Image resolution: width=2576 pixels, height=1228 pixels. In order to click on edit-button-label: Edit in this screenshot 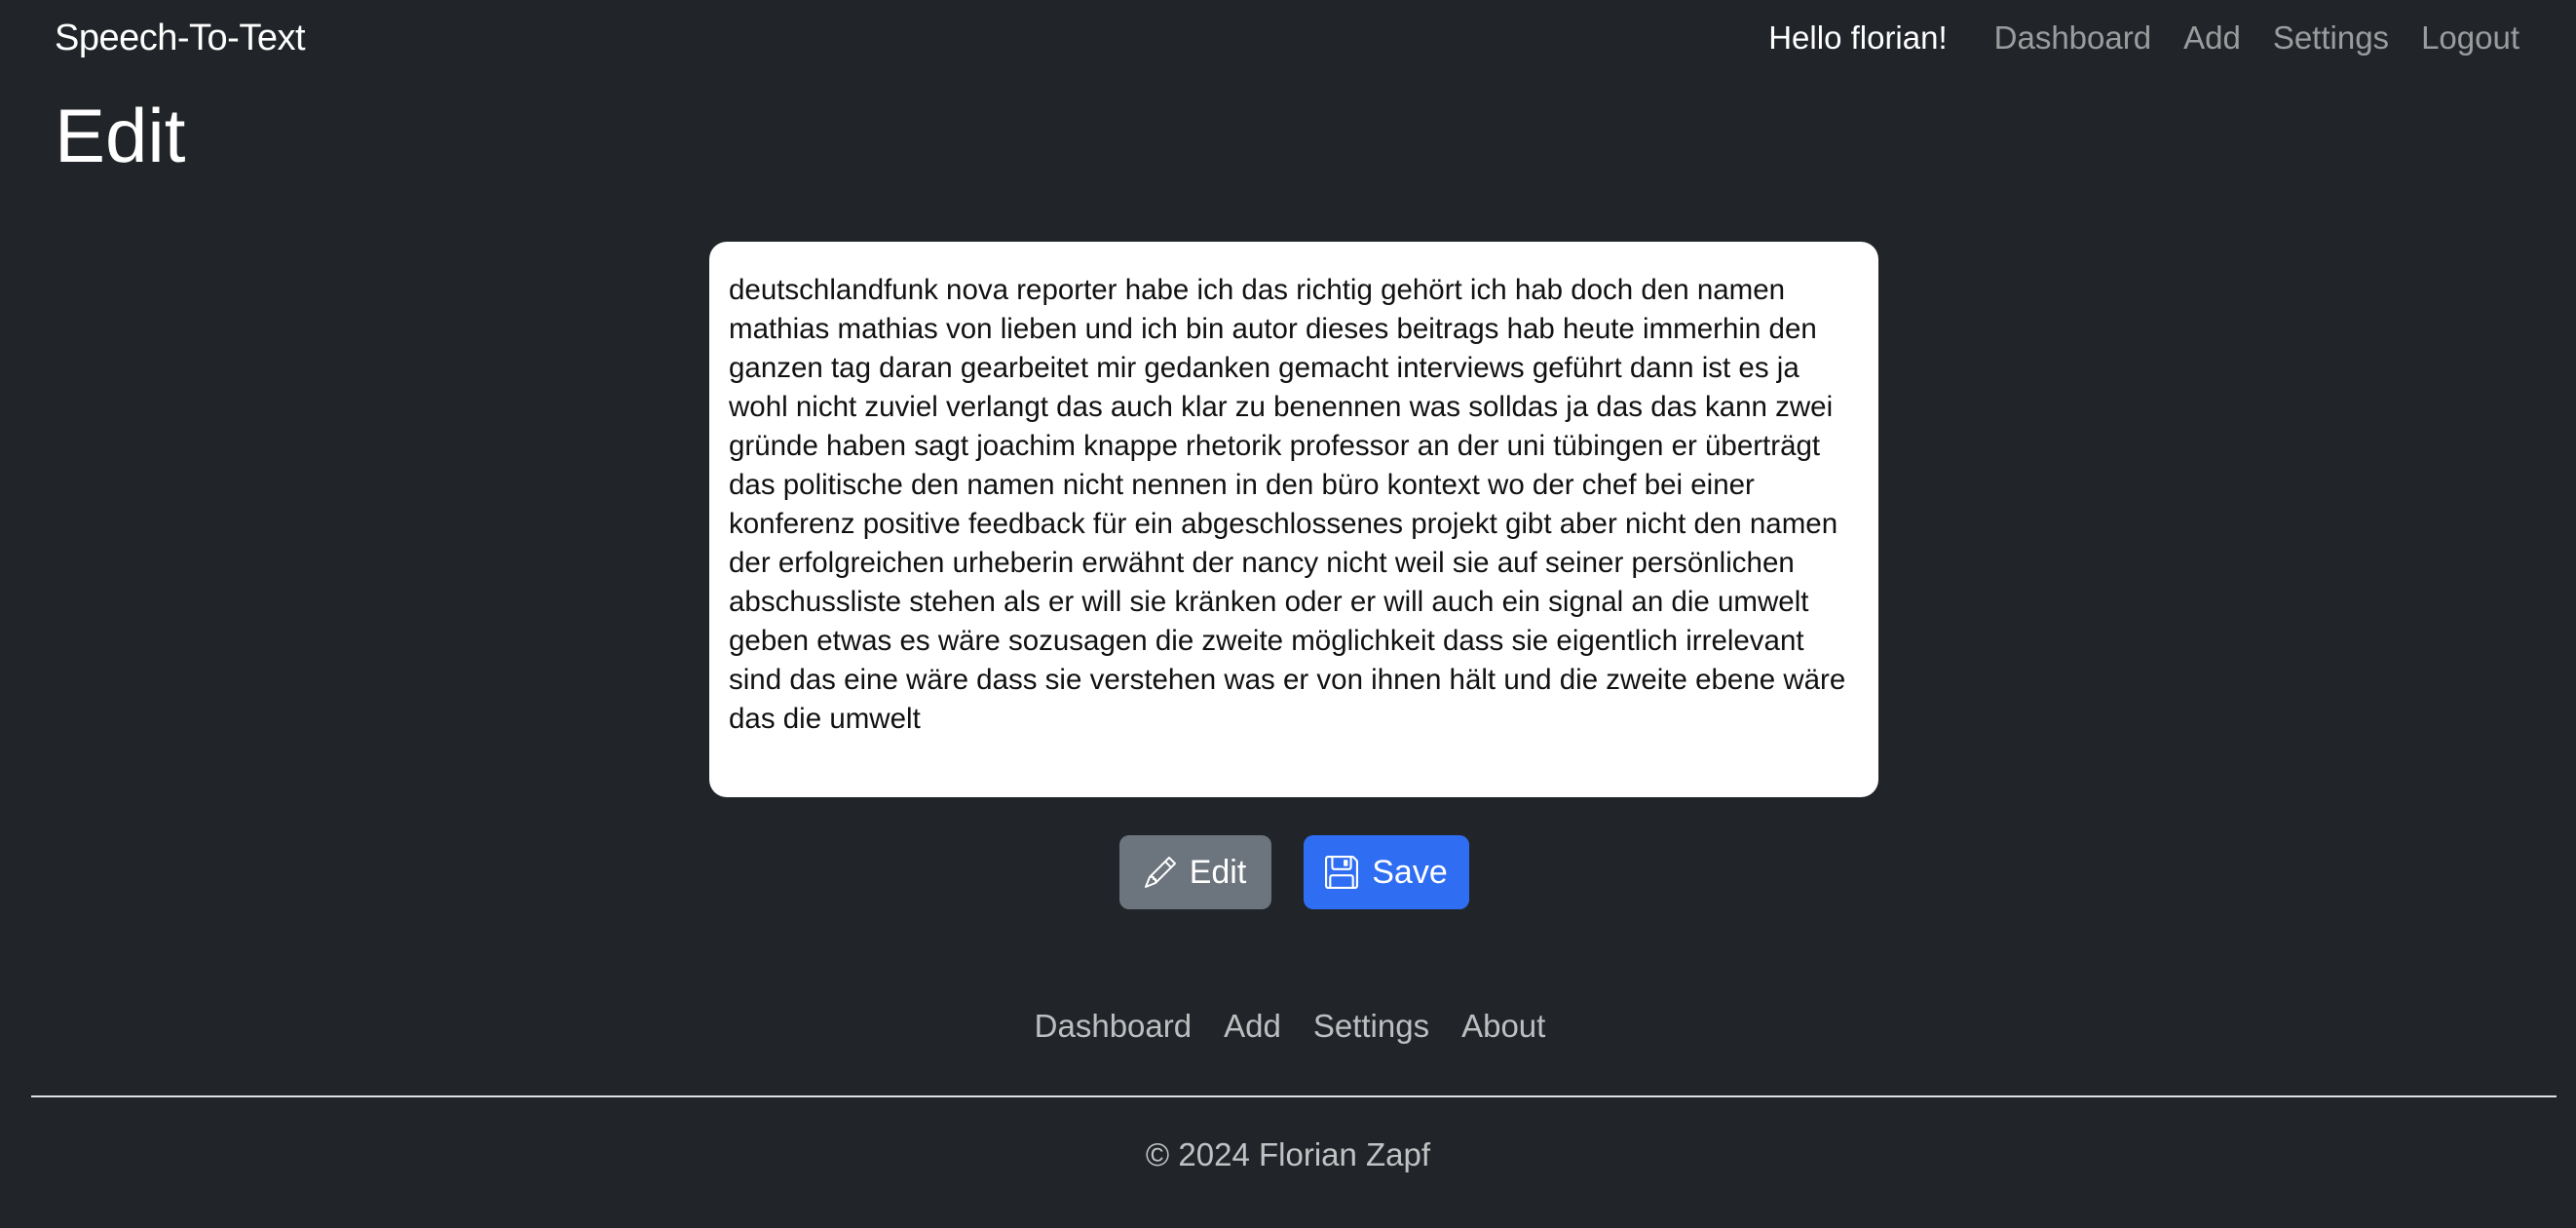, I will do `click(1218, 872)`.